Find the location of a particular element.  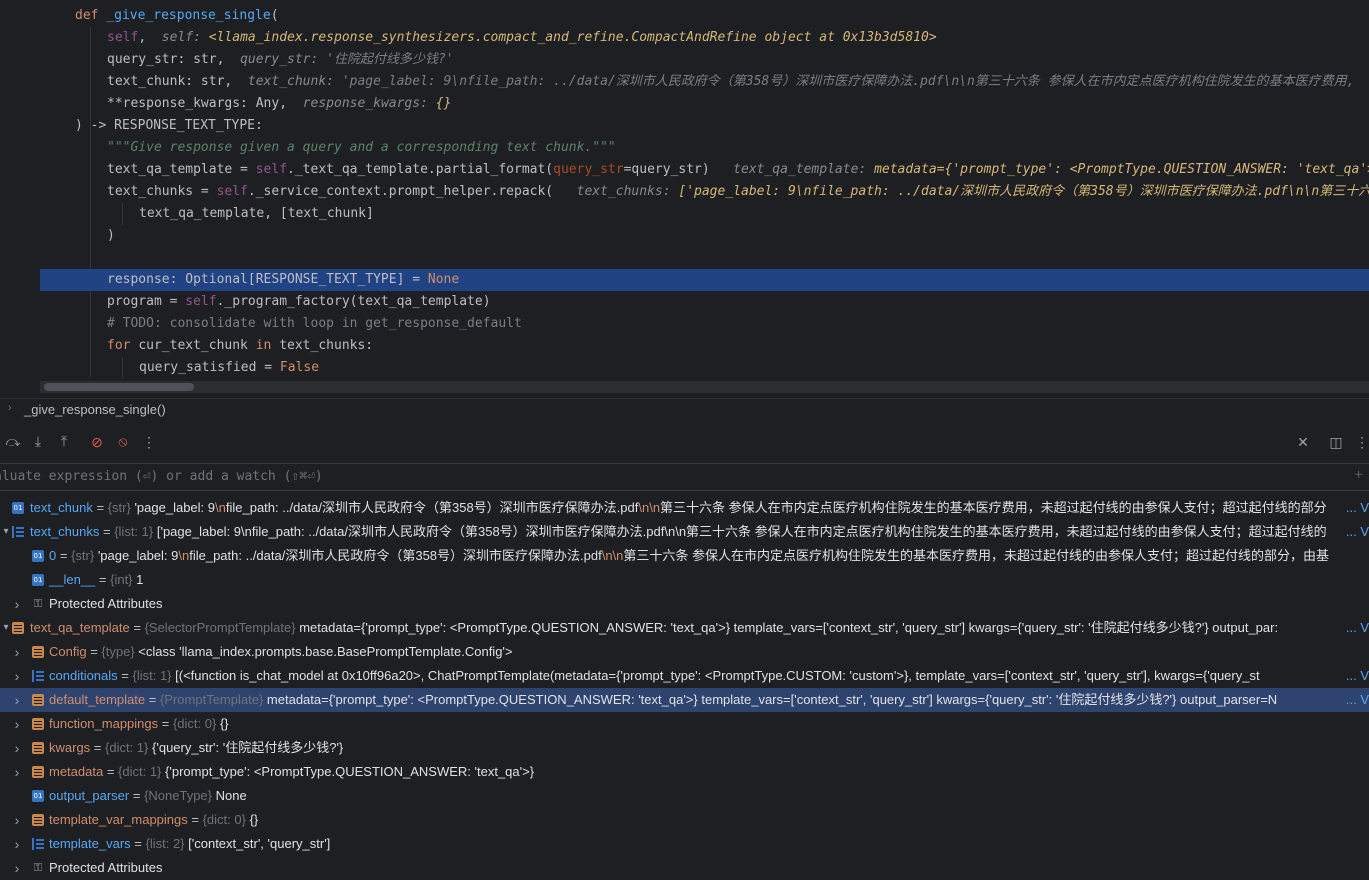

lock-icon: ⚿ is located at coordinates (38, 604).